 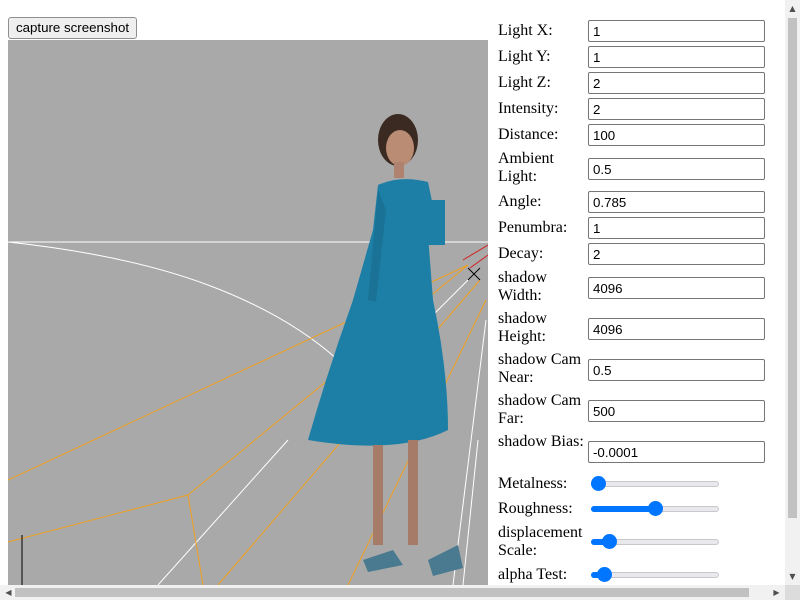 What do you see at coordinates (535, 508) in the screenshot?
I see `roughness-label: Roughness:` at bounding box center [535, 508].